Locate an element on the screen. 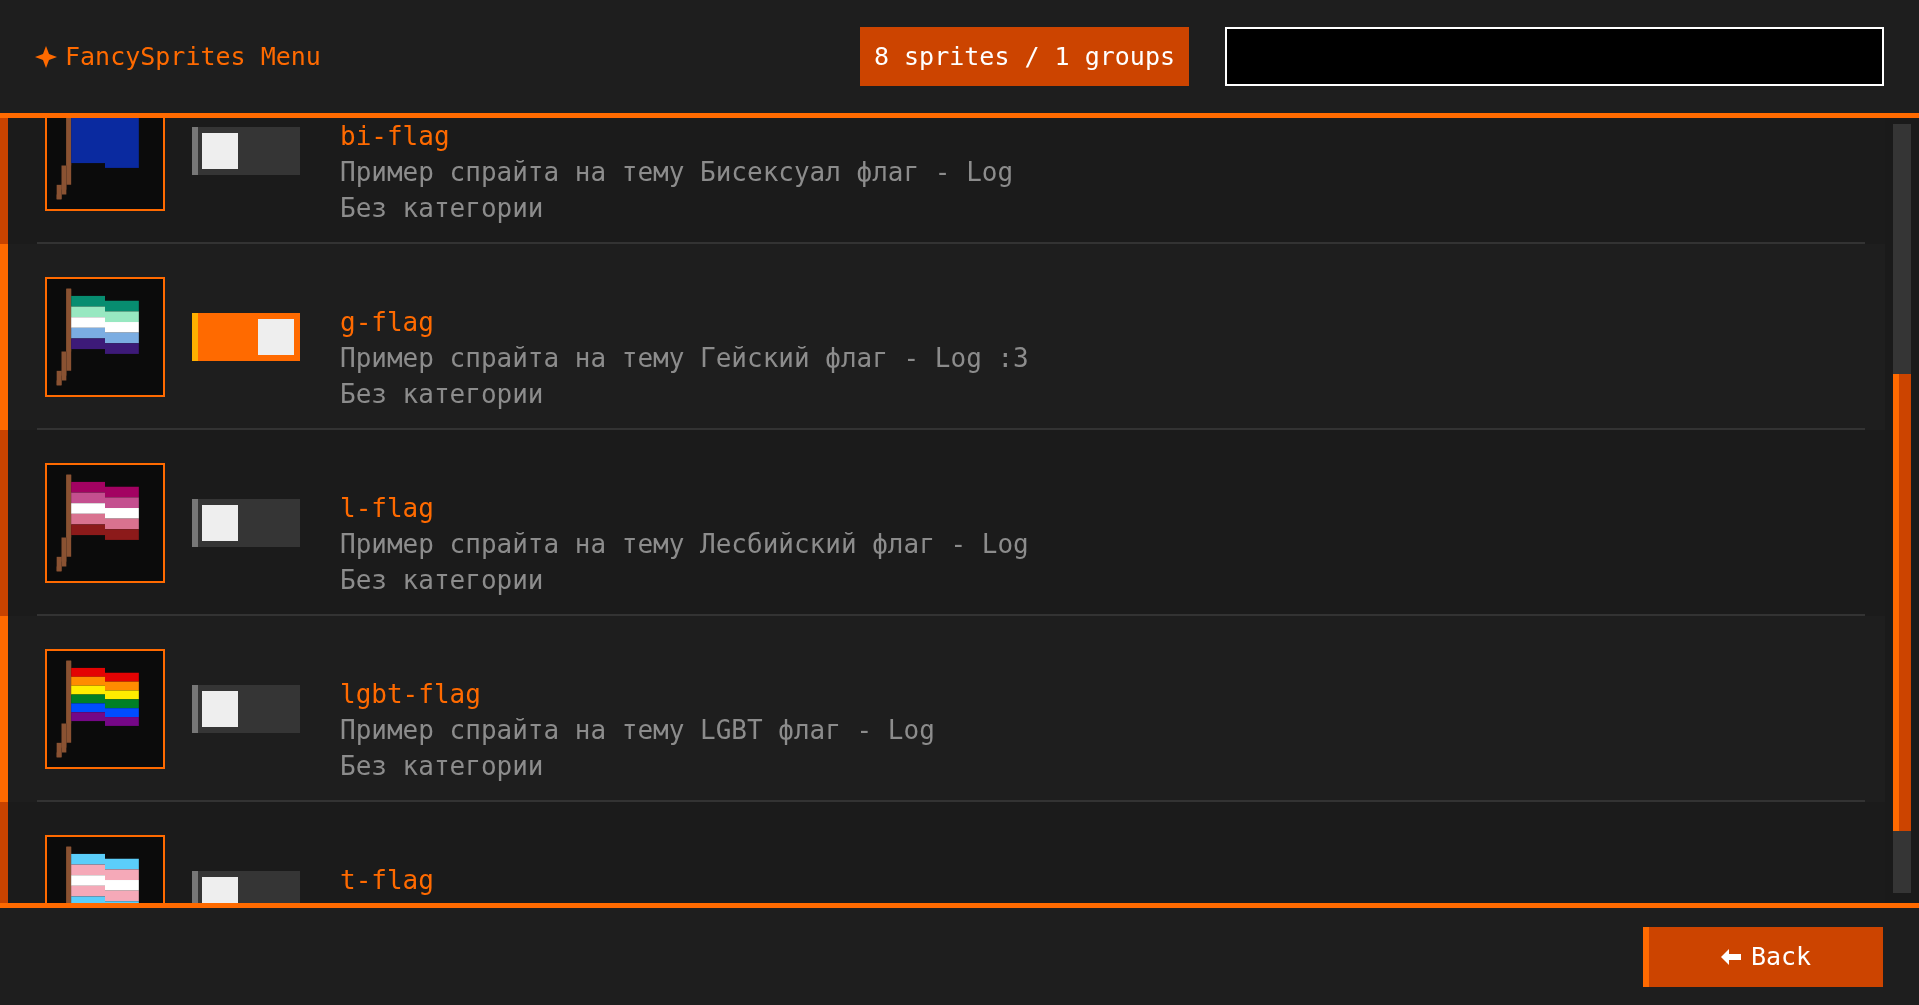 The height and width of the screenshot is (1005, 1919). sprite-name: t-flag is located at coordinates (387, 880).